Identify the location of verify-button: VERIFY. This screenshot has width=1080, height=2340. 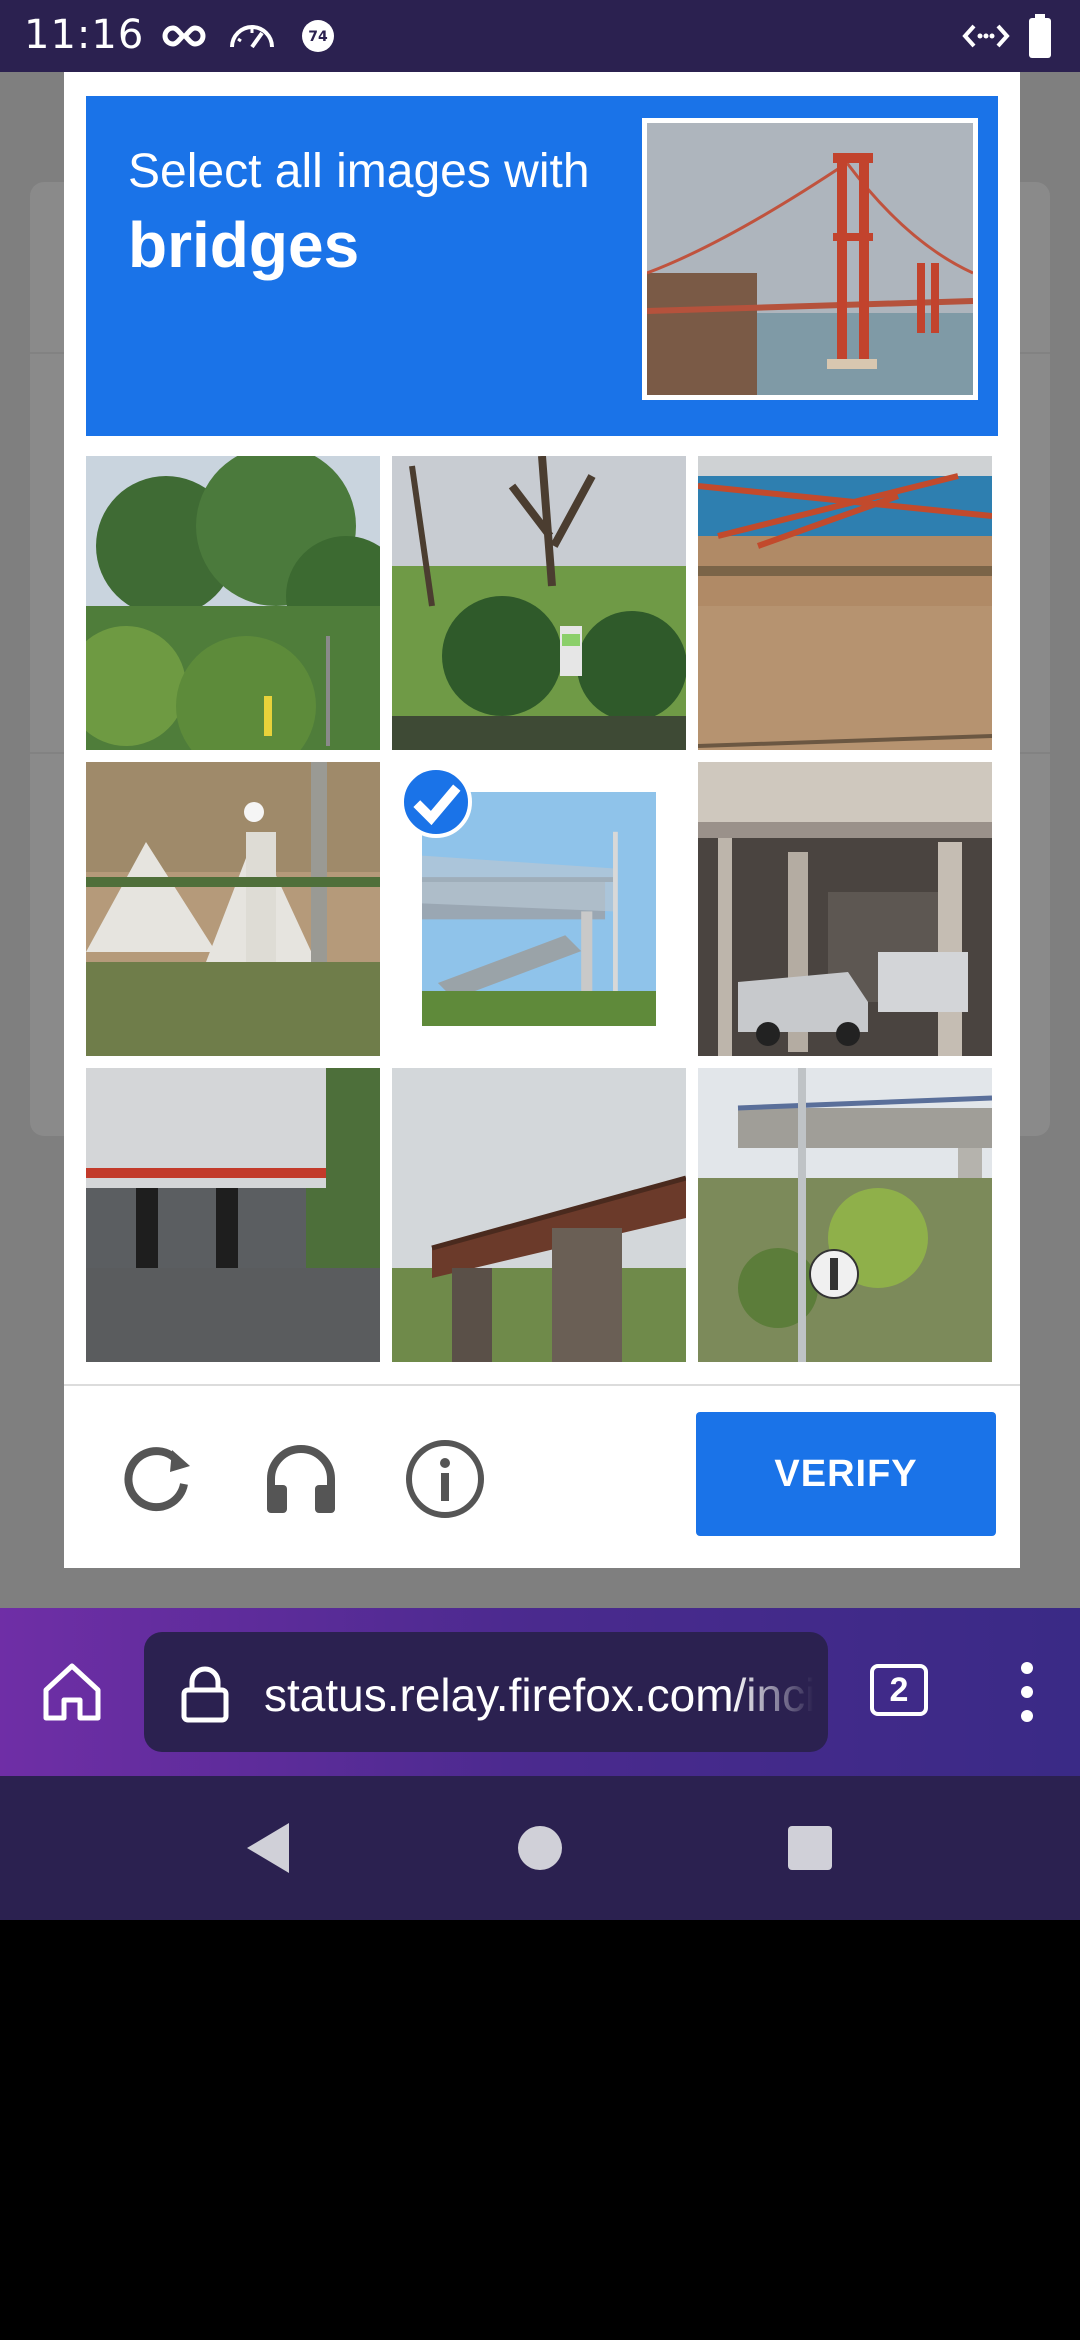
(846, 1474).